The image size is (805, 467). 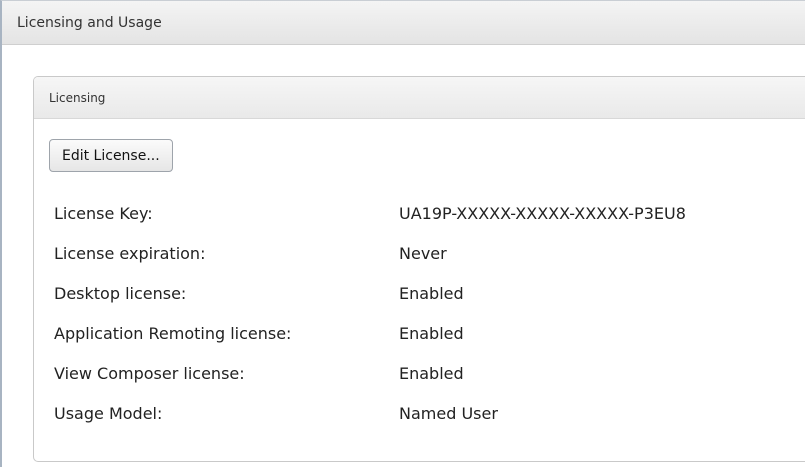 I want to click on desktop-license-label: Desktop license:, so click(x=120, y=293).